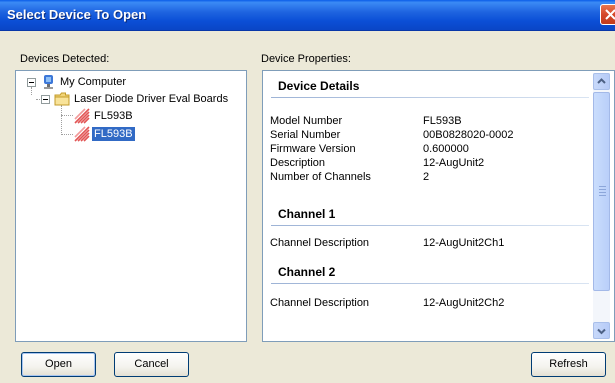  Describe the element at coordinates (48, 82) in the screenshot. I see `computer-icon` at that location.